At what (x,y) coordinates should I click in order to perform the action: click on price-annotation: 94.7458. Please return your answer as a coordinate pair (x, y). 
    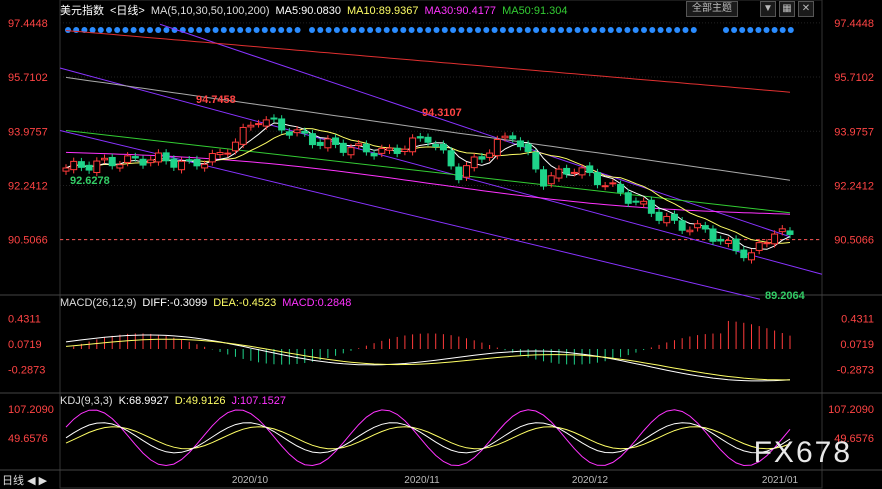
    Looking at the image, I should click on (216, 100).